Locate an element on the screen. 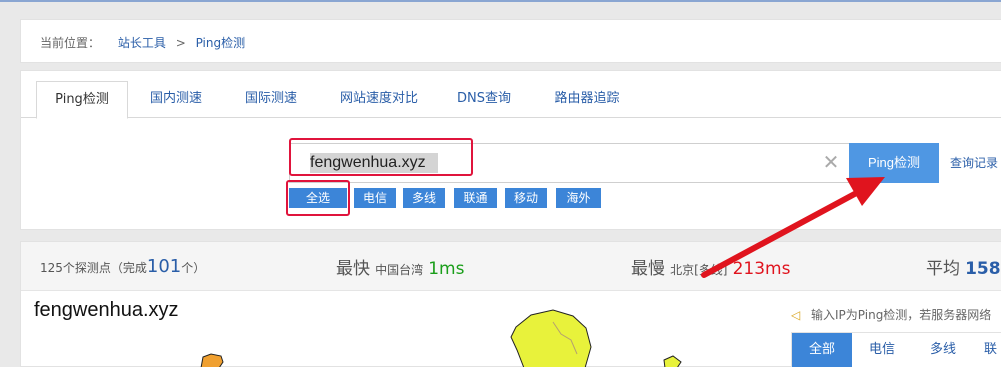  annotation-arrow is located at coordinates (793, 227).